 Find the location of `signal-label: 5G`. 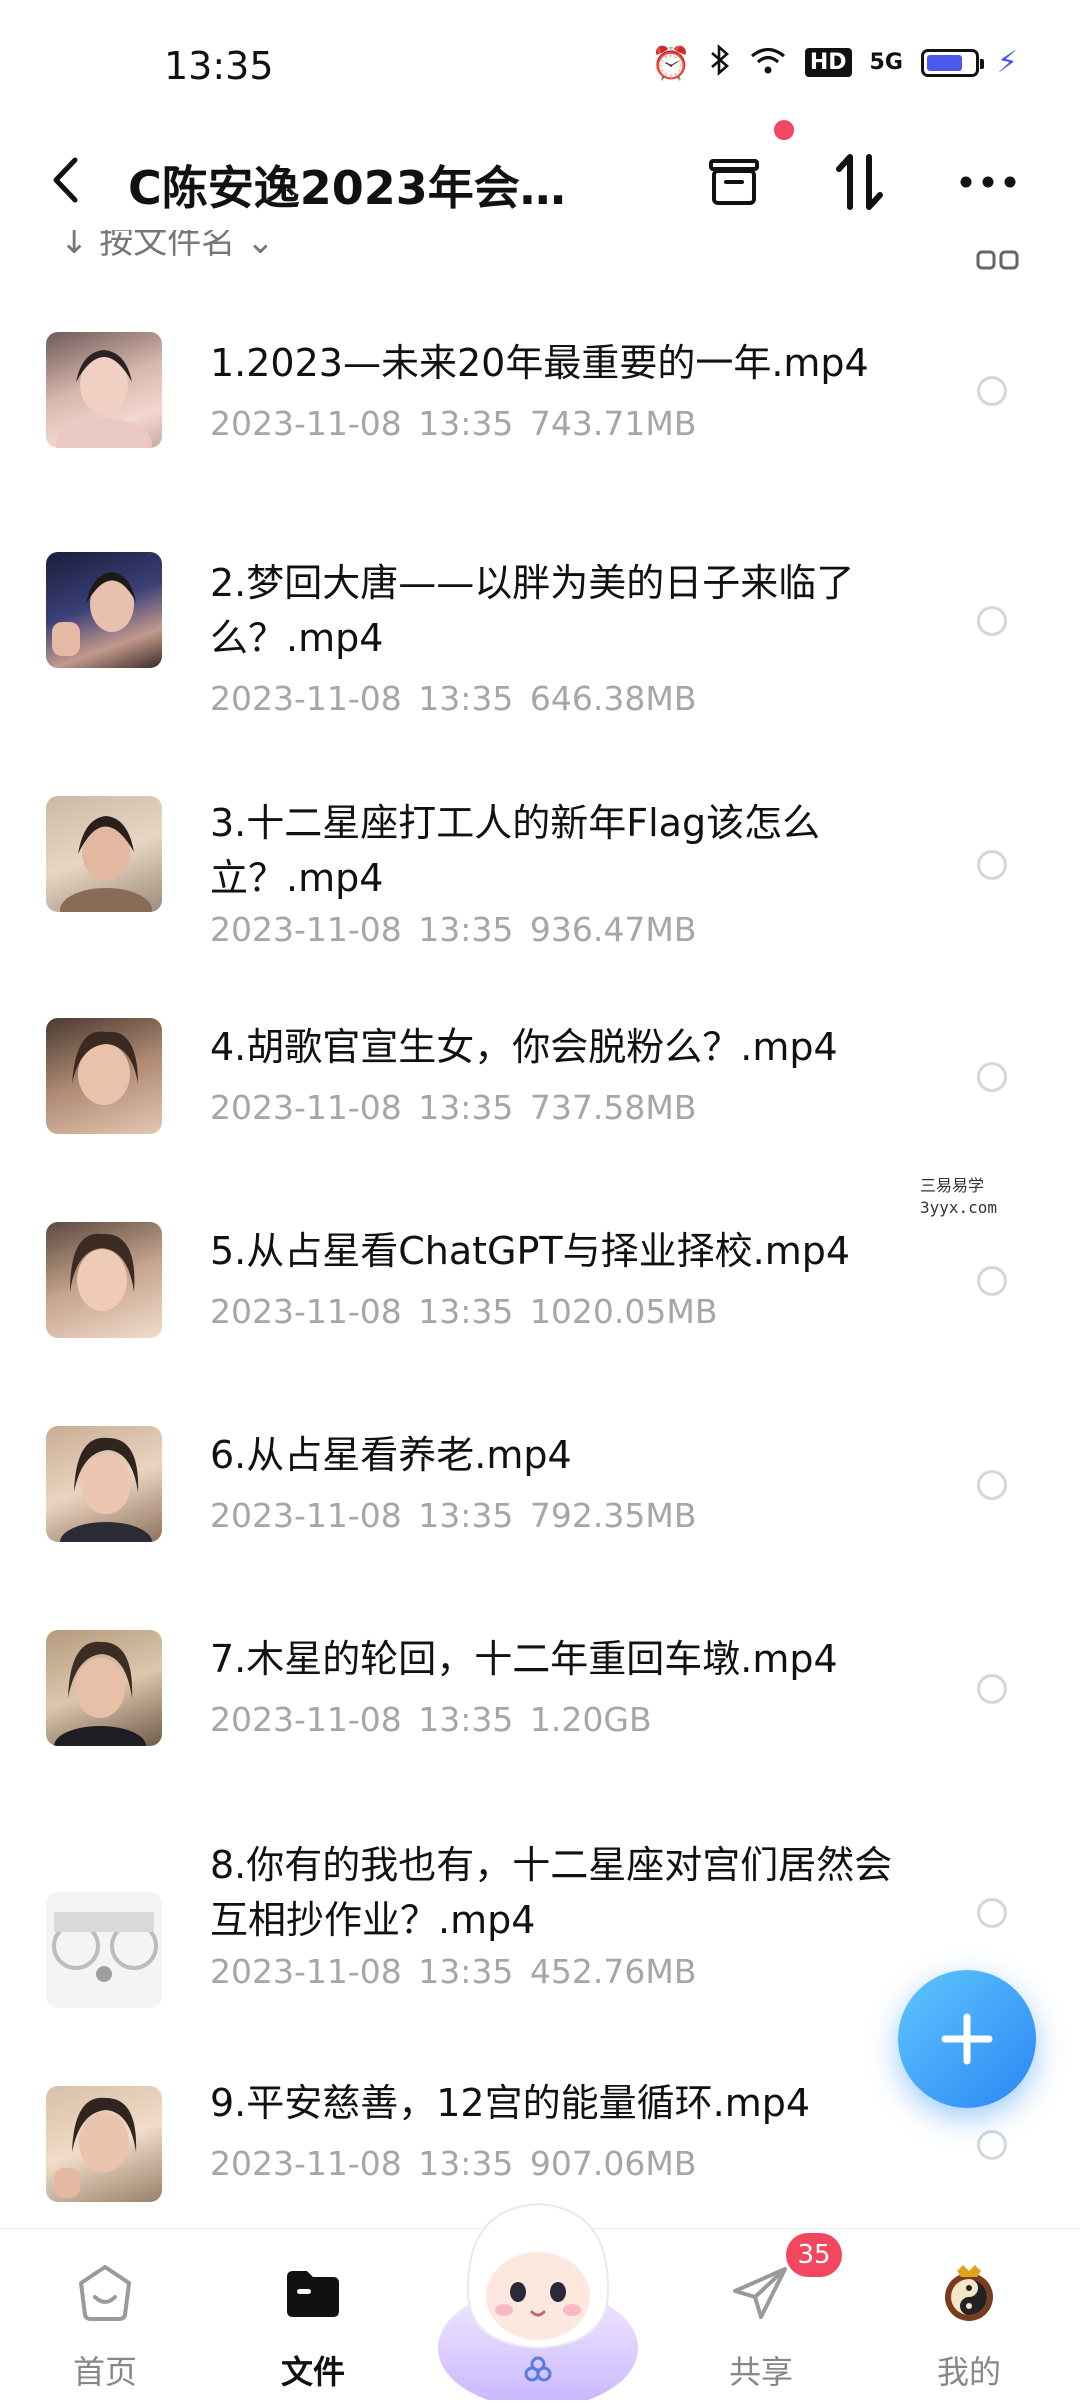

signal-label: 5G is located at coordinates (886, 62).